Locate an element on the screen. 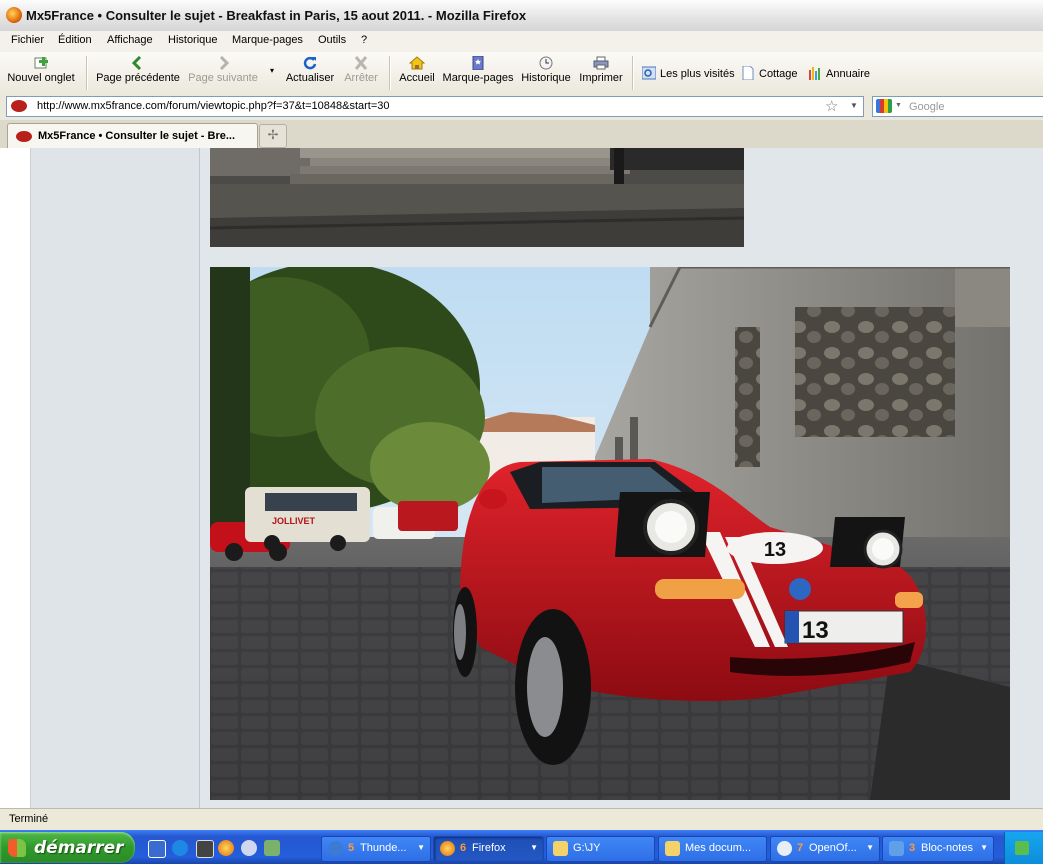 This screenshot has width=1043, height=864. url-dropdown-icon: ▼ is located at coordinates (854, 105).